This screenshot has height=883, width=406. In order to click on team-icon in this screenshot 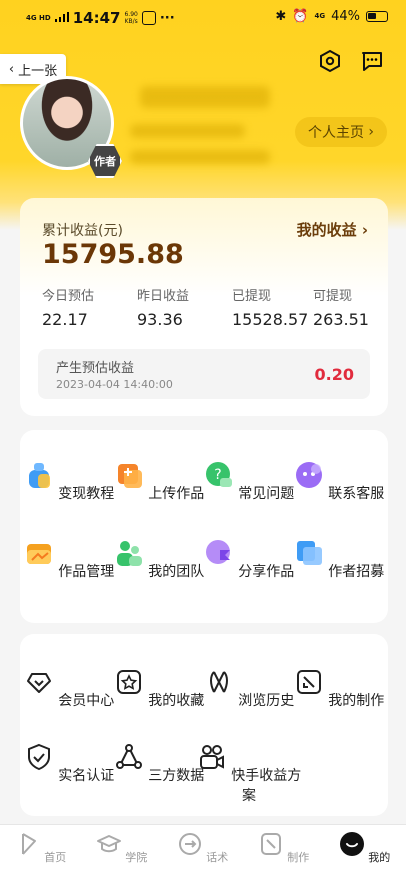, I will do `click(129, 553)`.